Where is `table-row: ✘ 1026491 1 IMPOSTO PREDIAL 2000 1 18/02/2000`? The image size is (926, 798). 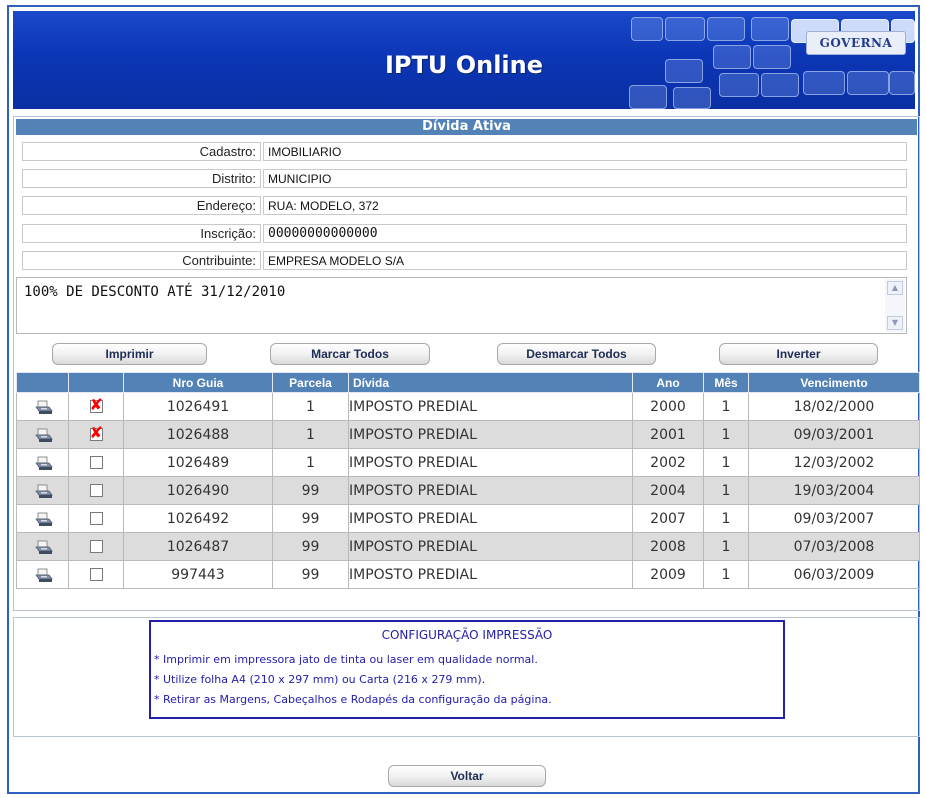
table-row: ✘ 1026491 1 IMPOSTO PREDIAL 2000 1 18/02/2000 is located at coordinates (468, 406).